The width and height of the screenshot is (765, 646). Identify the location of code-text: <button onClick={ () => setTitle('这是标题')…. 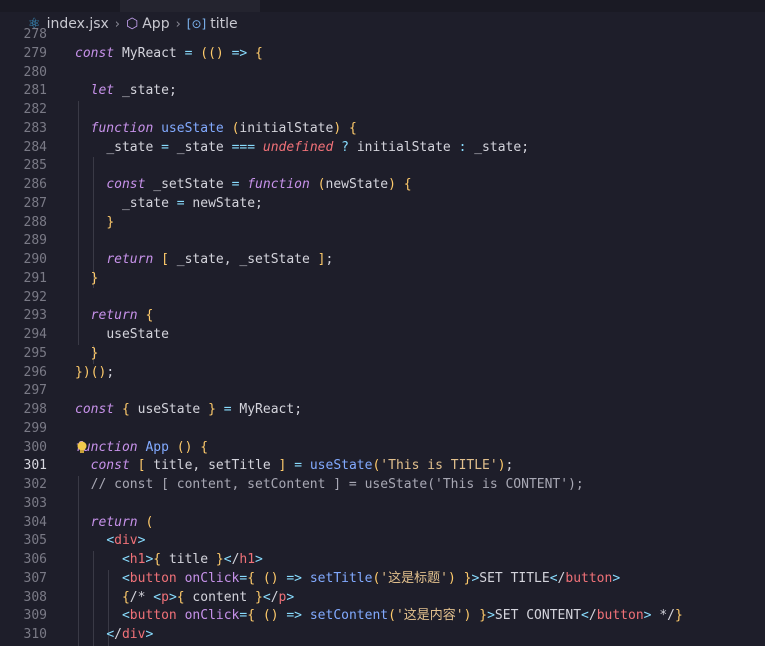
(371, 578).